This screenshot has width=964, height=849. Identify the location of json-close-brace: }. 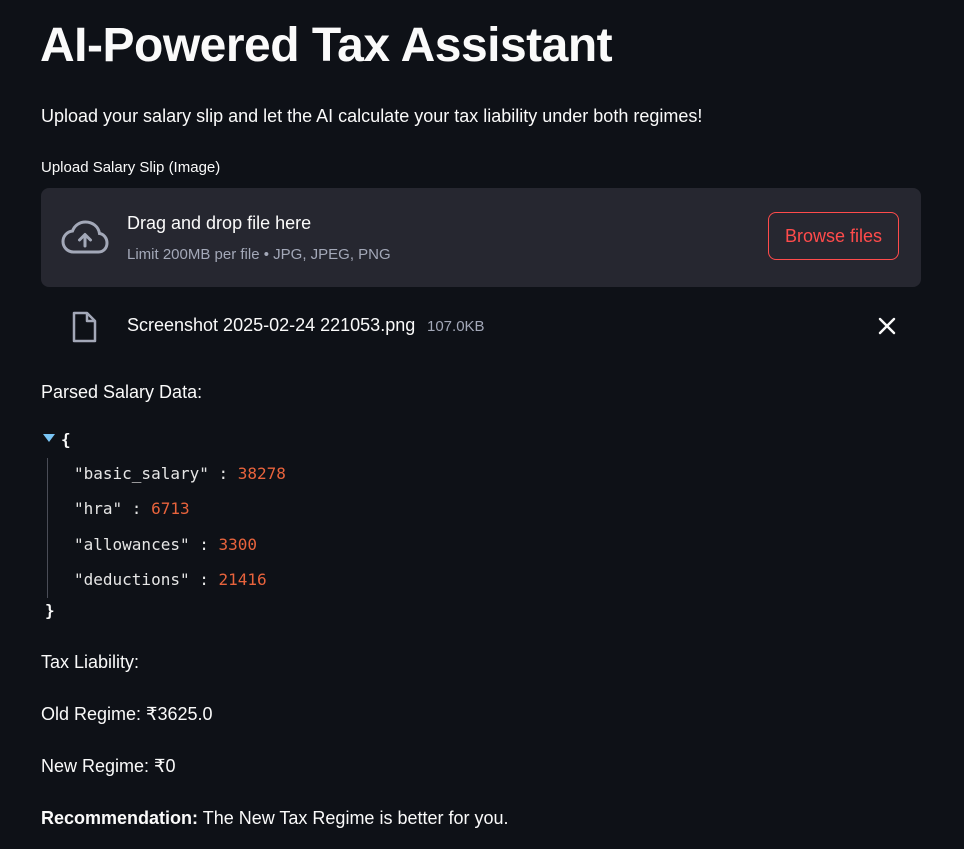
(50, 610).